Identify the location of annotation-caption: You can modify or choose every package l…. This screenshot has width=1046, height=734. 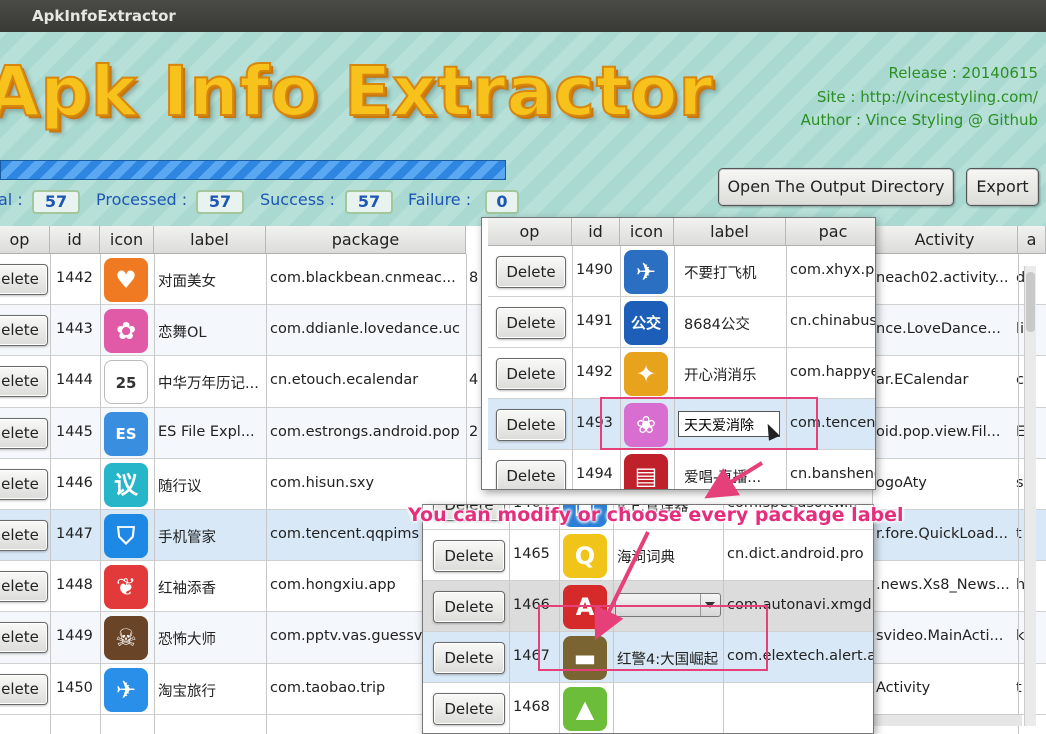
(656, 515).